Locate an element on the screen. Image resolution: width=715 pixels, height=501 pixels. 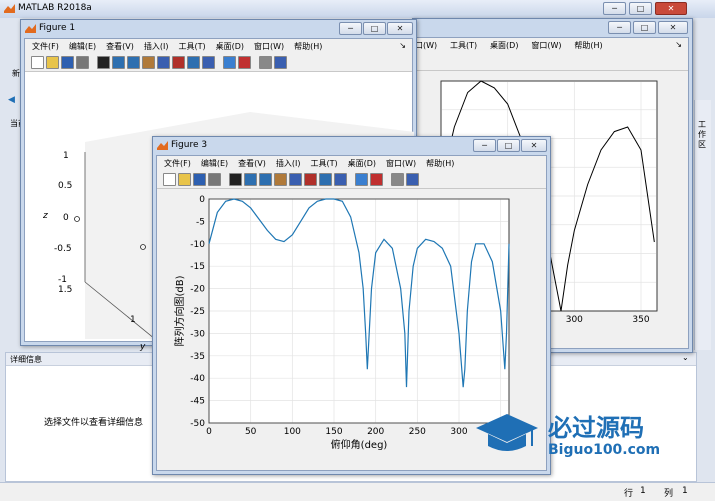
fig2-menu-desktop: 桌面(D) is located at coordinates (504, 45).